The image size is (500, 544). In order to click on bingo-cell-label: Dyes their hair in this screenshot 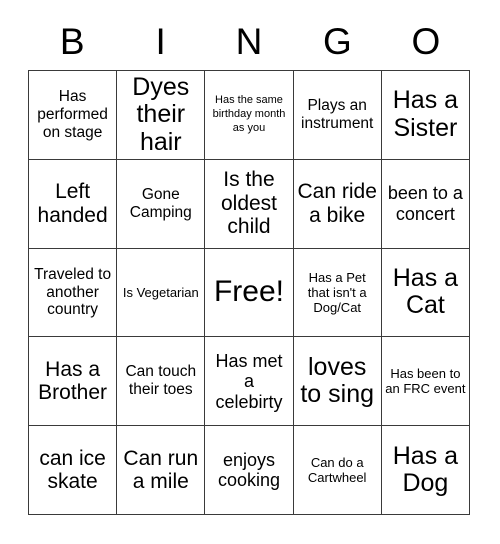, I will do `click(161, 114)`.